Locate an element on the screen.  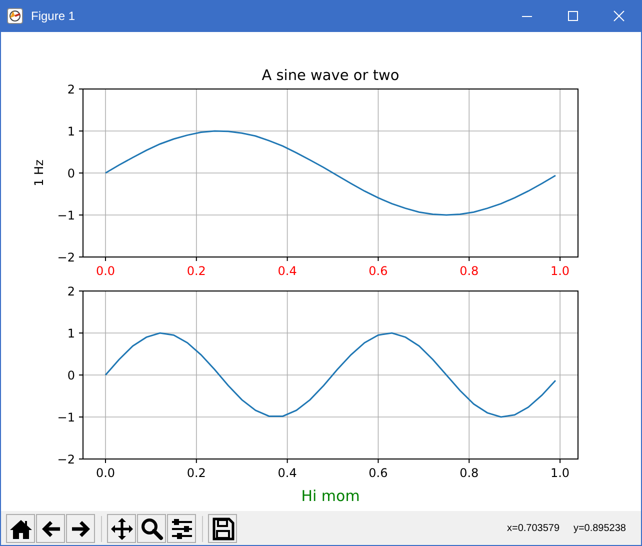
sliders-icon is located at coordinates (182, 528).